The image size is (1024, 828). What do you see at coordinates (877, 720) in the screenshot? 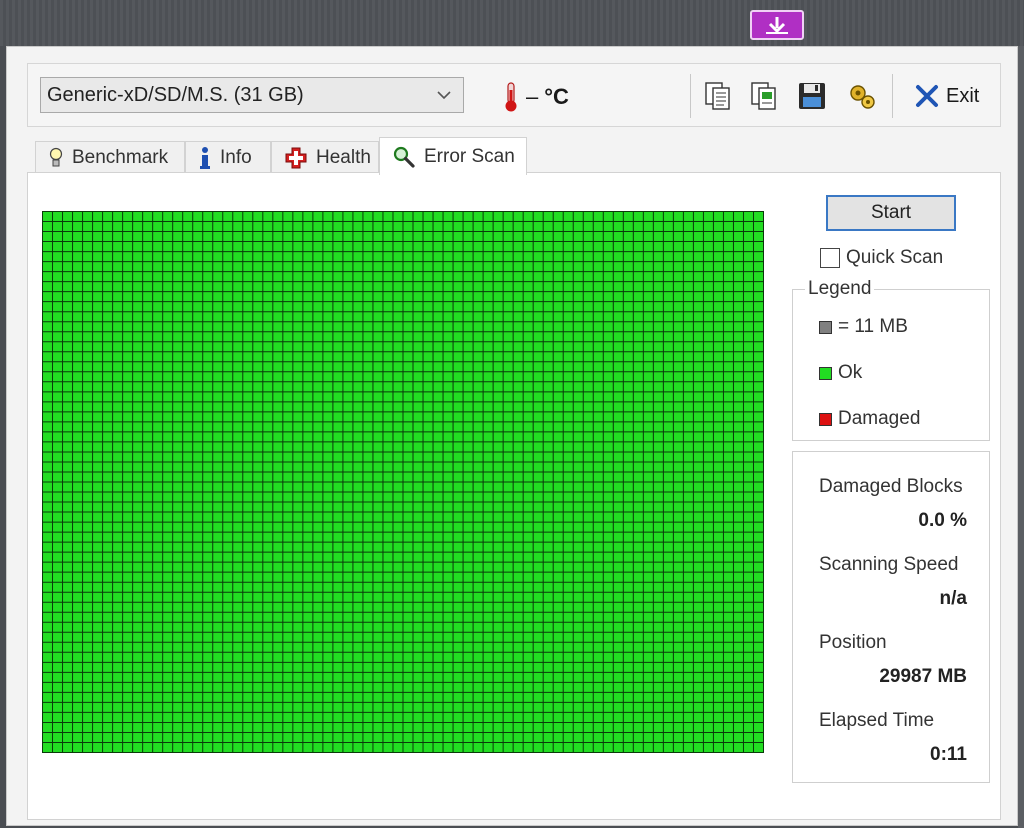
I see `elapsed-time-label: Elapsed Time` at bounding box center [877, 720].